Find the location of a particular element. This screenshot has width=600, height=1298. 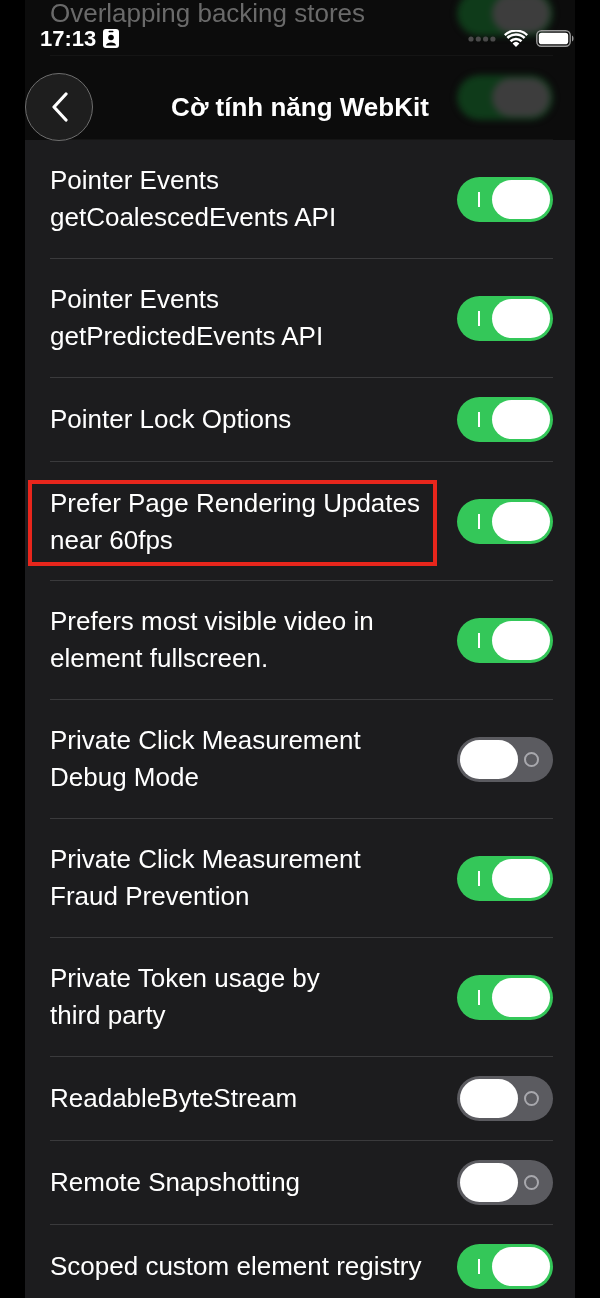

setting-label: Scoped custom element registry is located at coordinates (236, 1266).